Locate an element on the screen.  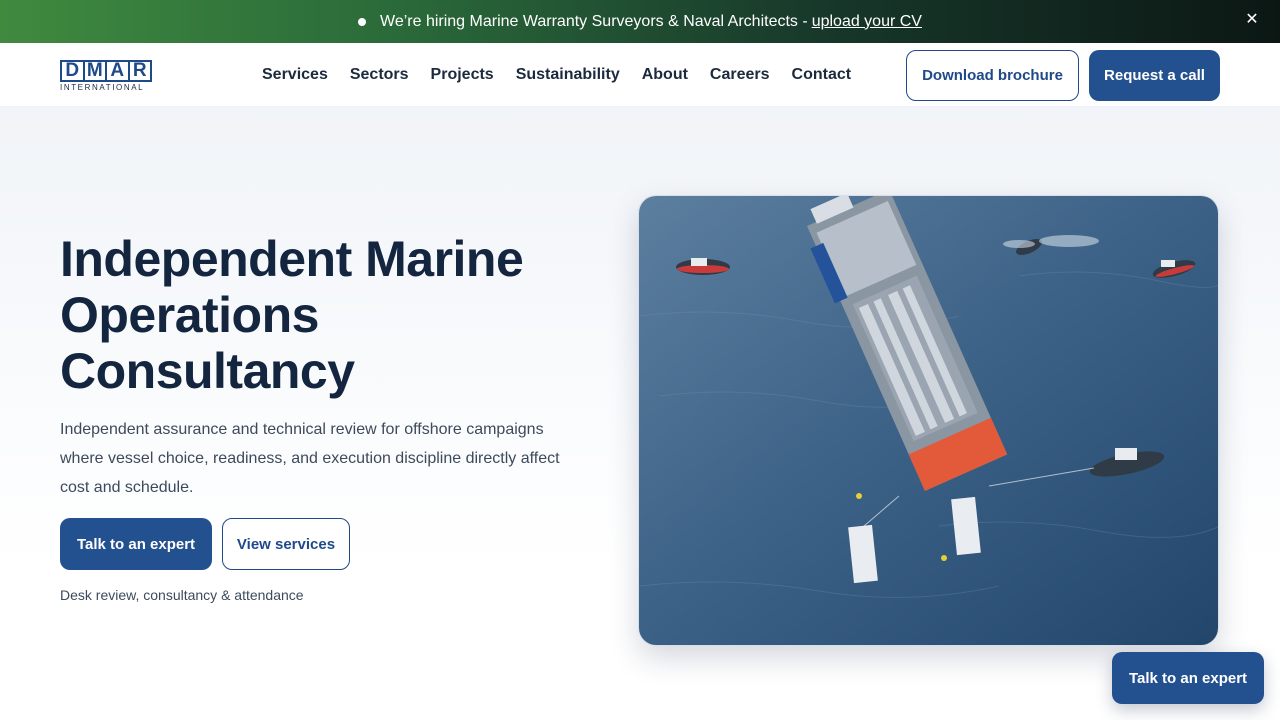
nav-item-about: About is located at coordinates (665, 75).